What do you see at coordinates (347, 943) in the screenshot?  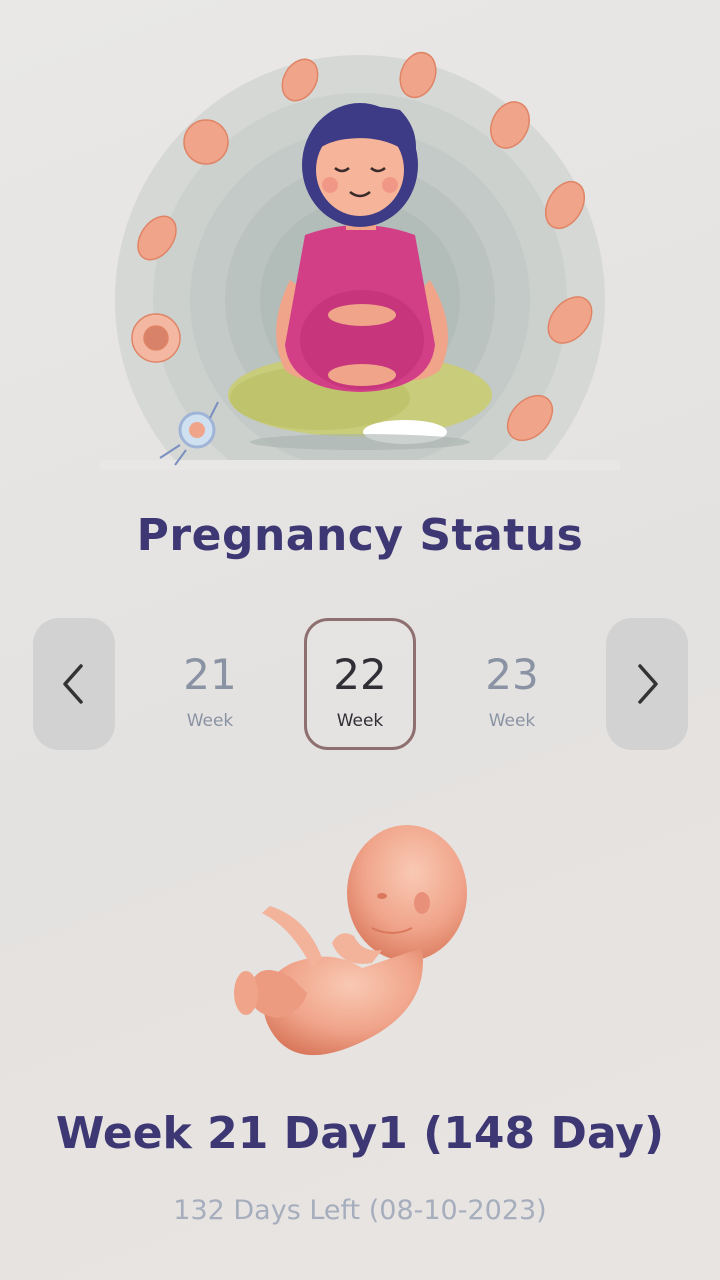 I see `fetus-illustration` at bounding box center [347, 943].